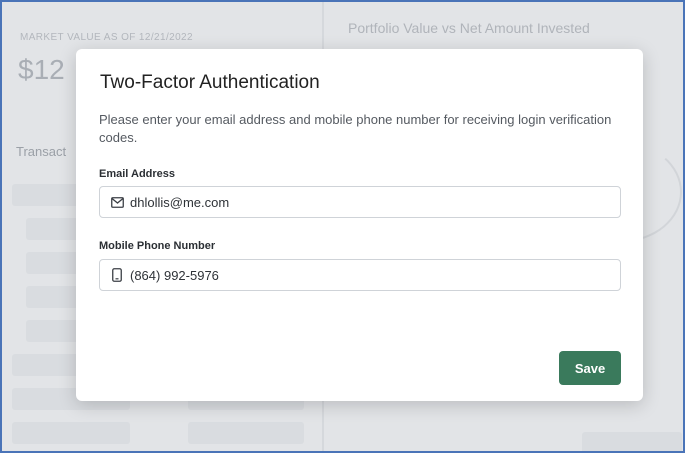 The width and height of the screenshot is (685, 453). I want to click on market-value: $12, so click(41, 69).